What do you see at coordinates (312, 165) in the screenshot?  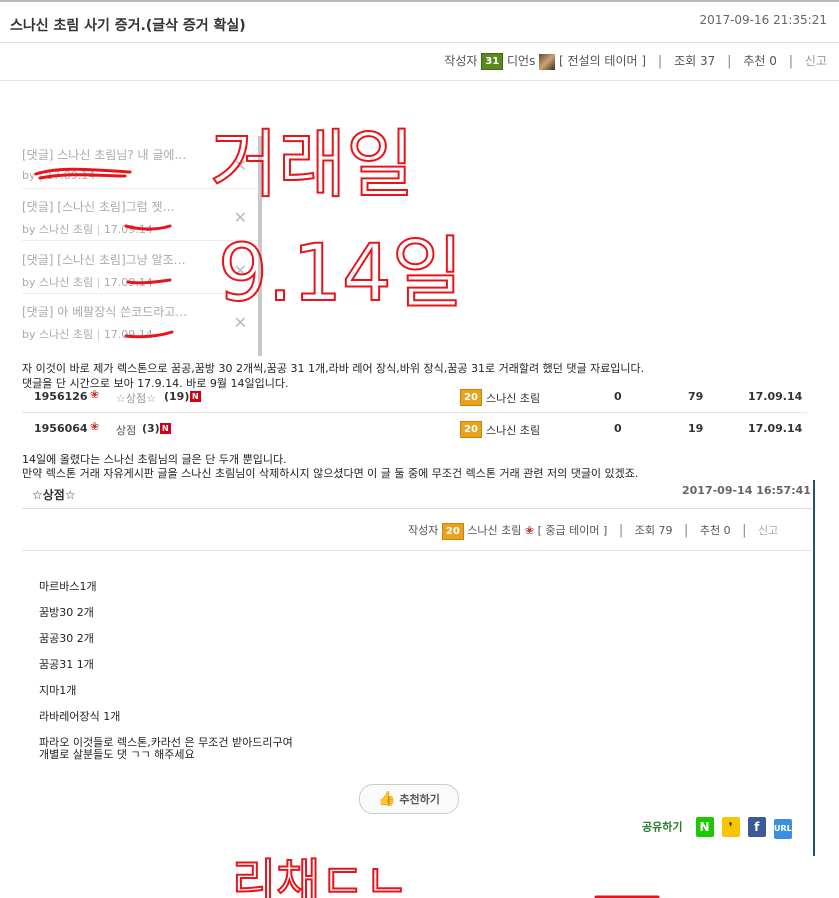 I see `handwriting-top: 거래일` at bounding box center [312, 165].